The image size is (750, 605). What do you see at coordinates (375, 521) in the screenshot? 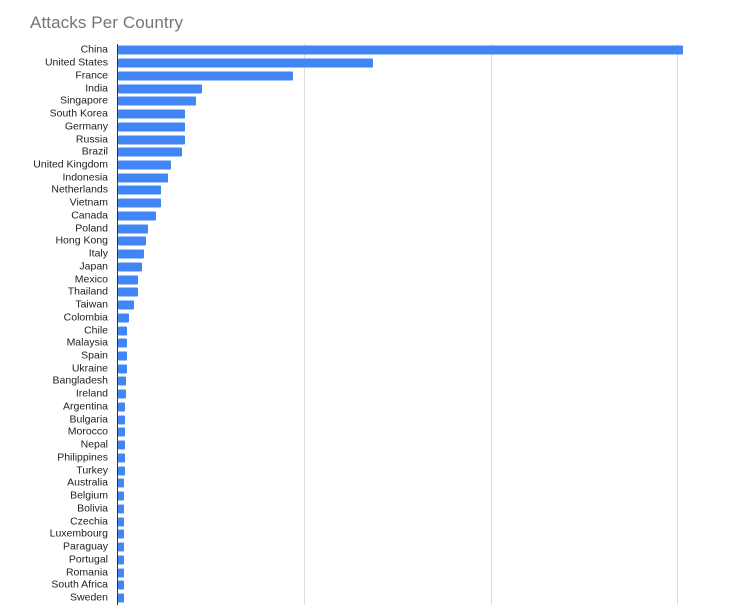
I see `bar-row: Czechia` at bounding box center [375, 521].